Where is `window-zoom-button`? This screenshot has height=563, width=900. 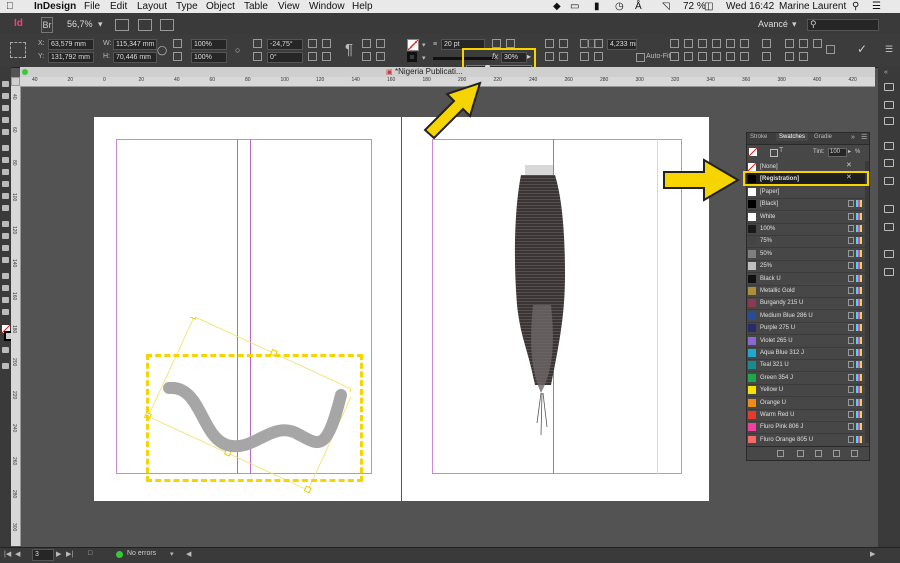
window-zoom-button is located at coordinates (25, 72).